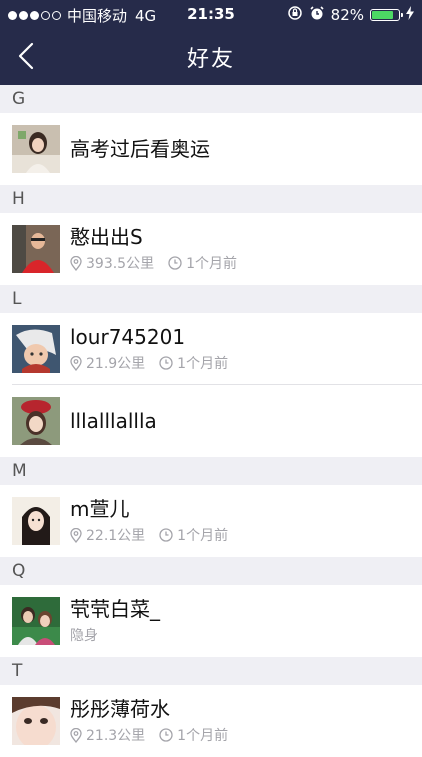 This screenshot has height=757, width=422. What do you see at coordinates (100, 509) in the screenshot?
I see `friend-name: m萱儿` at bounding box center [100, 509].